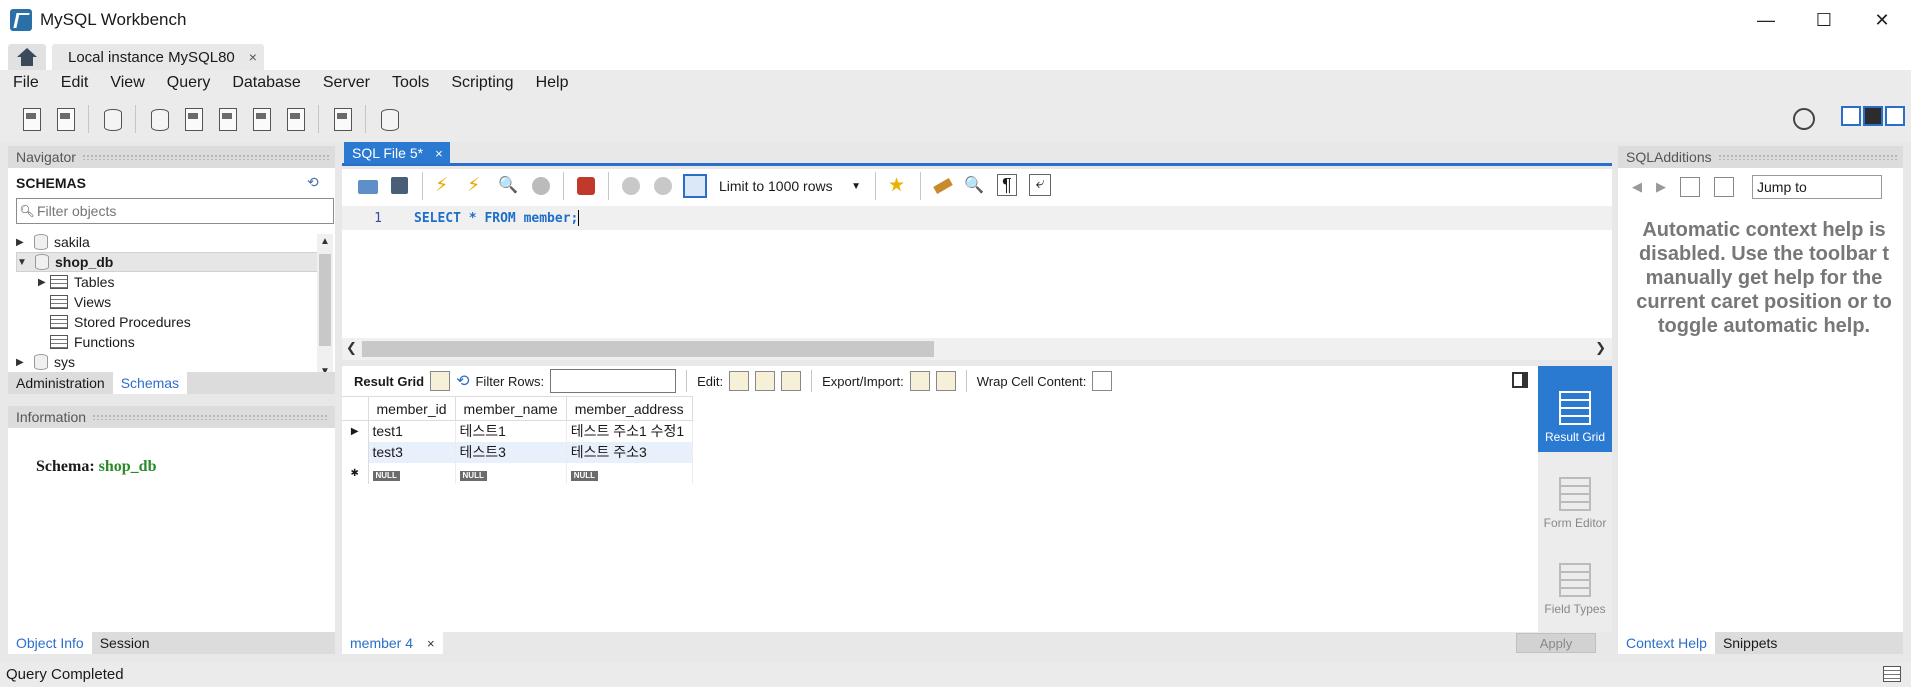  What do you see at coordinates (397, 153) in the screenshot?
I see `sql-file-tab: SQL File 5* ×` at bounding box center [397, 153].